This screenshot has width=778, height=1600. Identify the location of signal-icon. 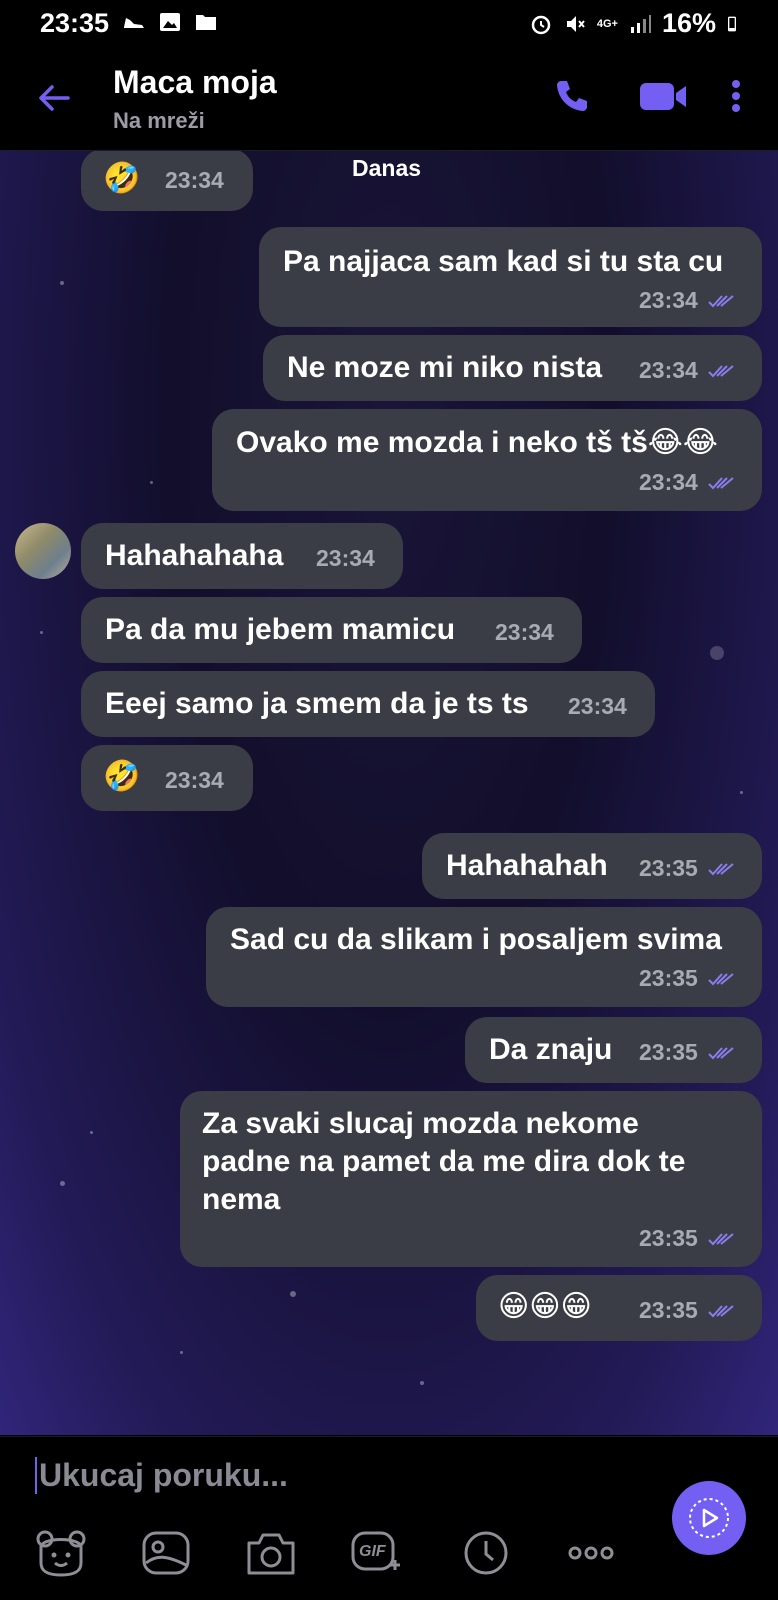
(640, 23).